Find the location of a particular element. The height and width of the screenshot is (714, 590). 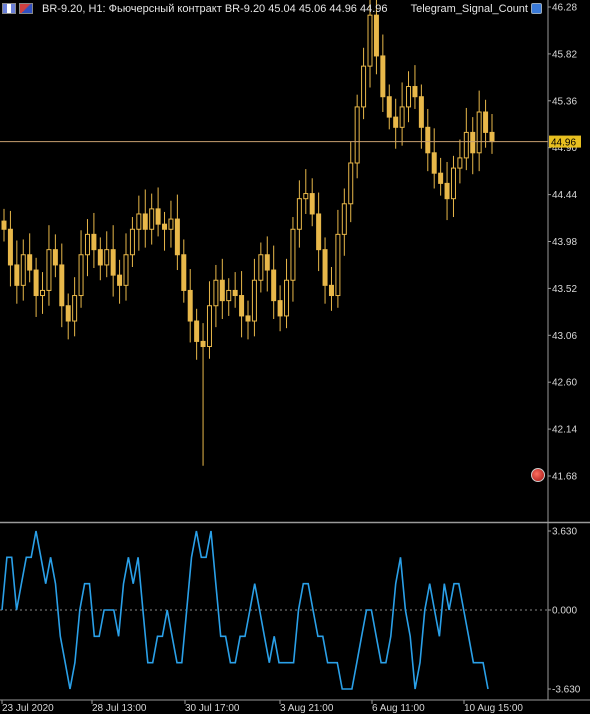

current-price-label: 44.96 is located at coordinates (563, 143).